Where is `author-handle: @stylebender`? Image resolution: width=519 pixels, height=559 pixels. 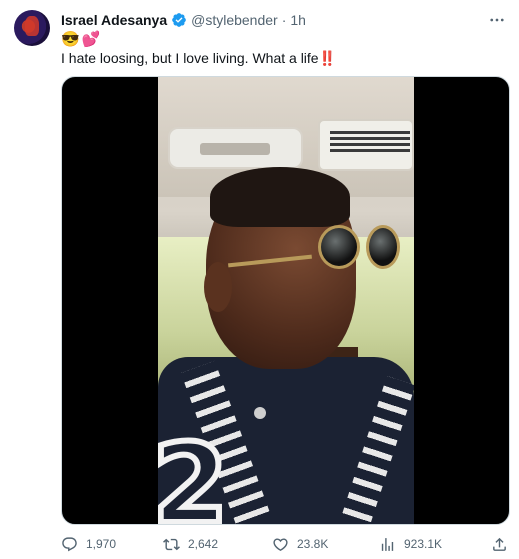 author-handle: @stylebender is located at coordinates (234, 20).